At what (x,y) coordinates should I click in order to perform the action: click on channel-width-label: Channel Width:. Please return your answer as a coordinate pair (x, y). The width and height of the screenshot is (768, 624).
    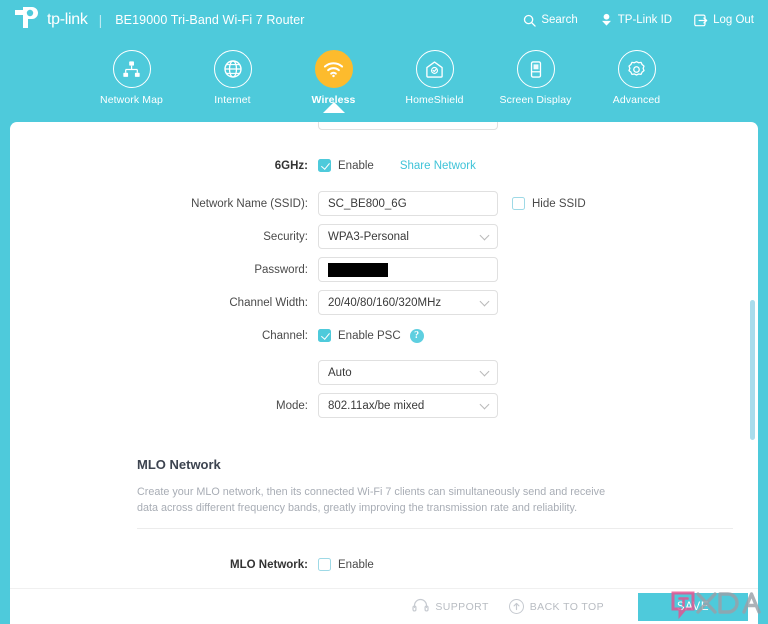
    Looking at the image, I should click on (268, 302).